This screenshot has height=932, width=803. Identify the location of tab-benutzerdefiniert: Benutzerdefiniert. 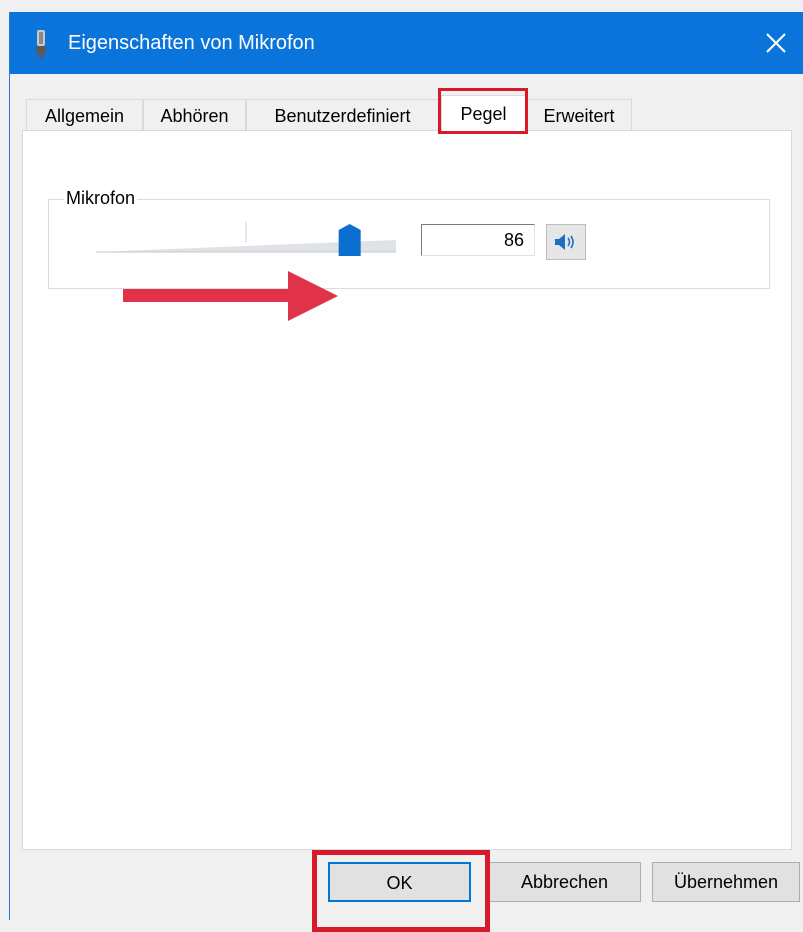
(342, 115).